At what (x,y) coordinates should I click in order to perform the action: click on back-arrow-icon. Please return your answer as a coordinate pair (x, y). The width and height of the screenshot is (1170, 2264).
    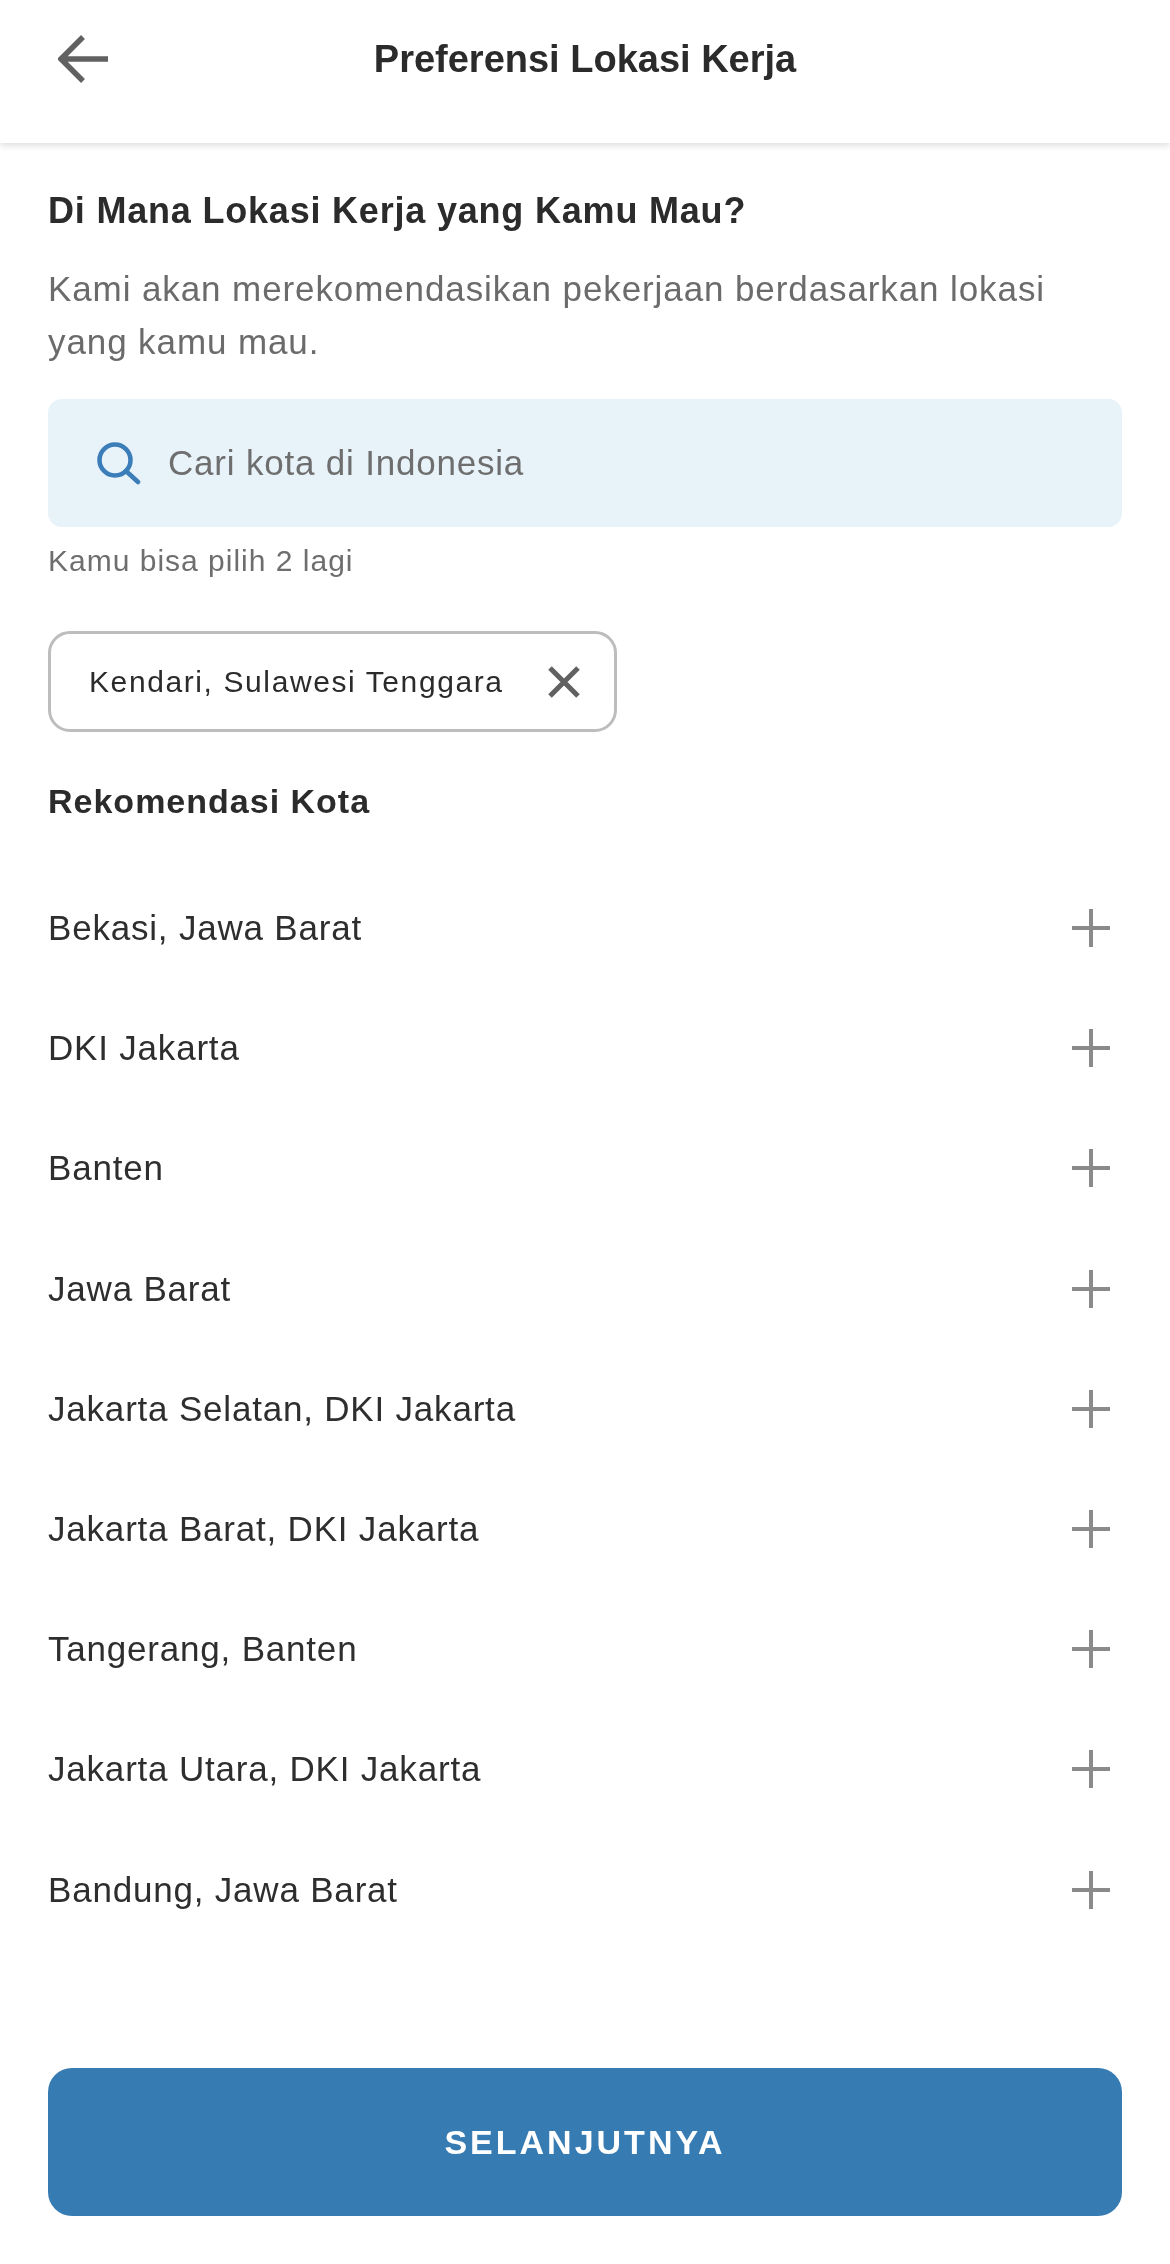
    Looking at the image, I should click on (84, 59).